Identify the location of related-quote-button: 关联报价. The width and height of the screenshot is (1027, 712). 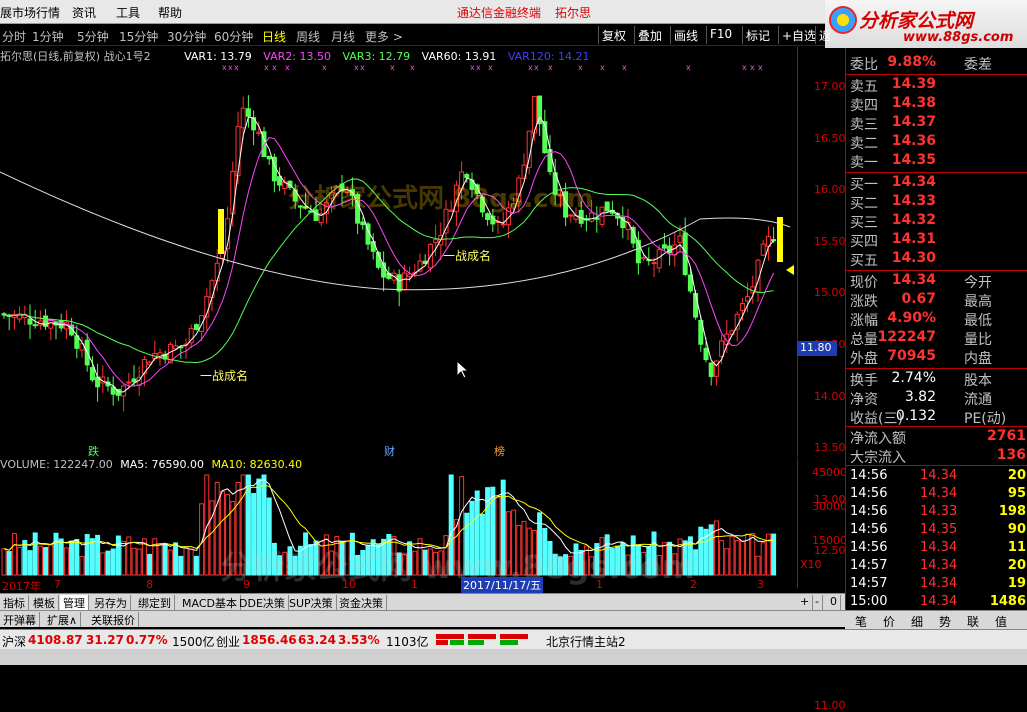
(113, 619).